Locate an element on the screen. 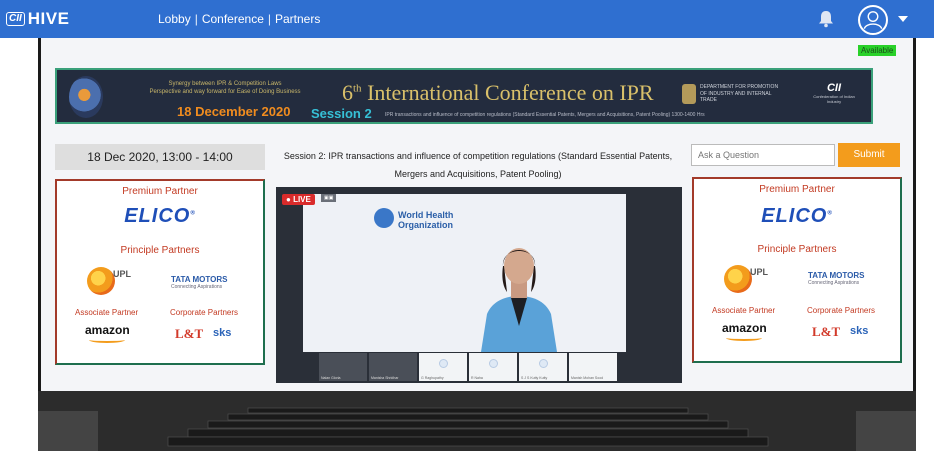 The image size is (934, 451). live-badge: ● LIVE is located at coordinates (298, 199).